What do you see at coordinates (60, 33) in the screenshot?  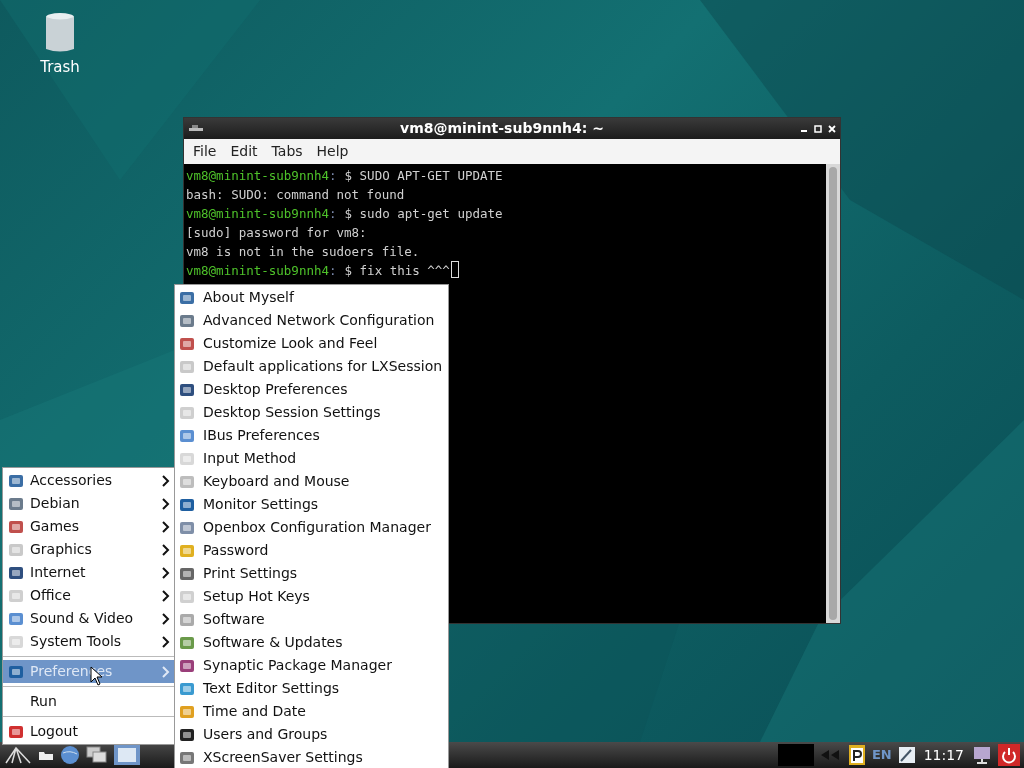 I see `trash-can-icon` at bounding box center [60, 33].